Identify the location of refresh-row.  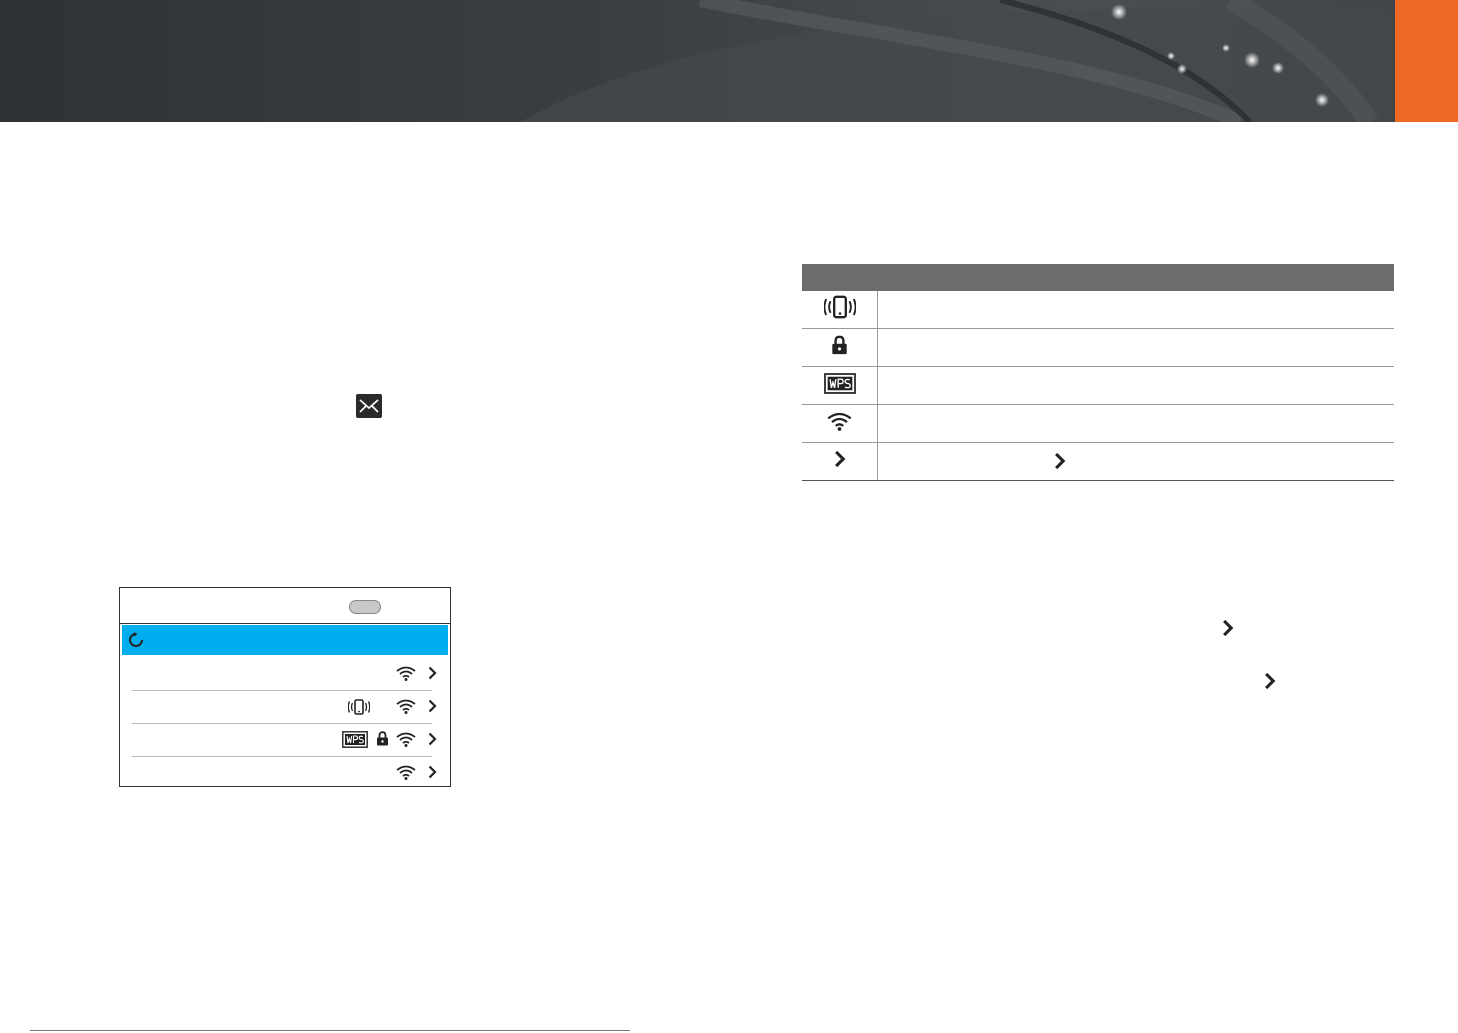
(285, 640).